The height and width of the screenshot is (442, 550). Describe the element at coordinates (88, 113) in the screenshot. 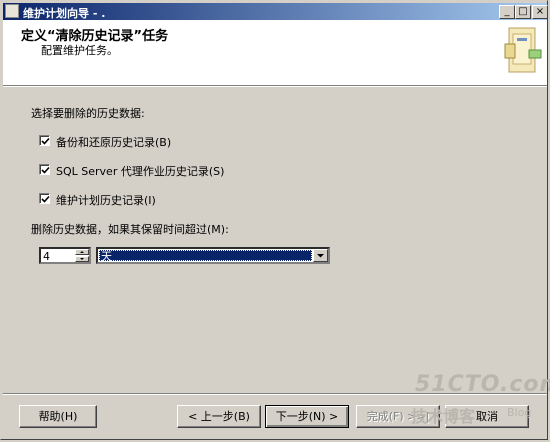

I see `history-section-label: 选择要删除的历史数据:` at that location.